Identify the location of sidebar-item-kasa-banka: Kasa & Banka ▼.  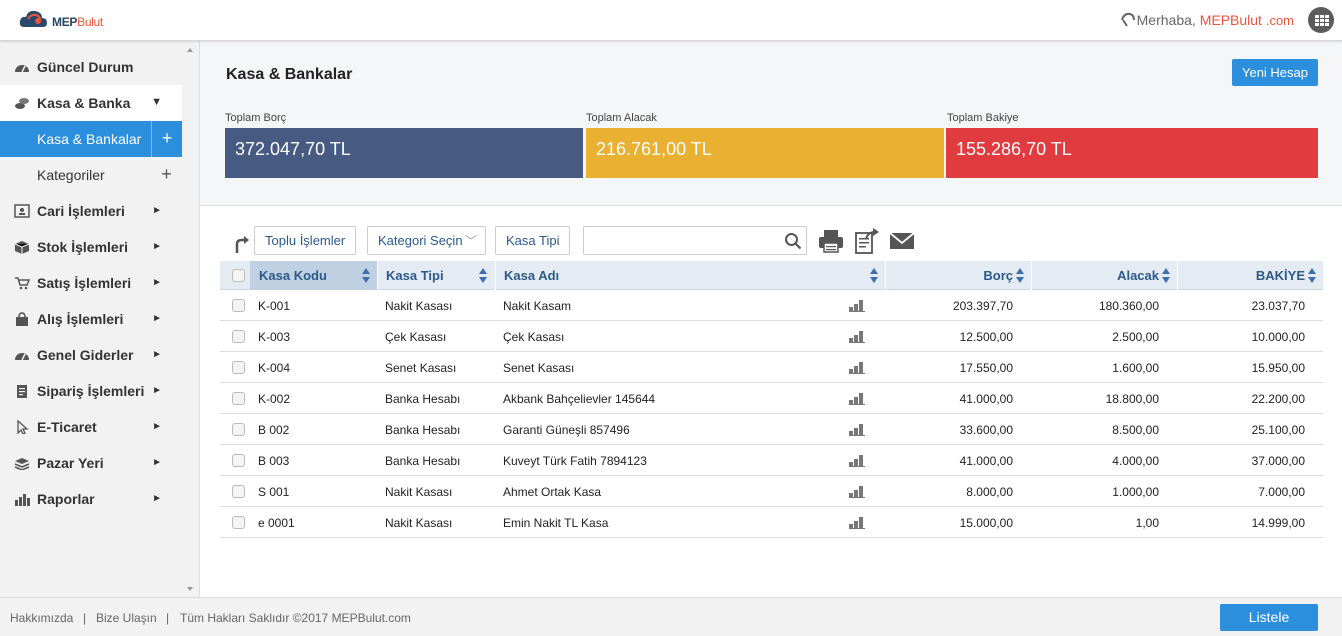
(91, 103).